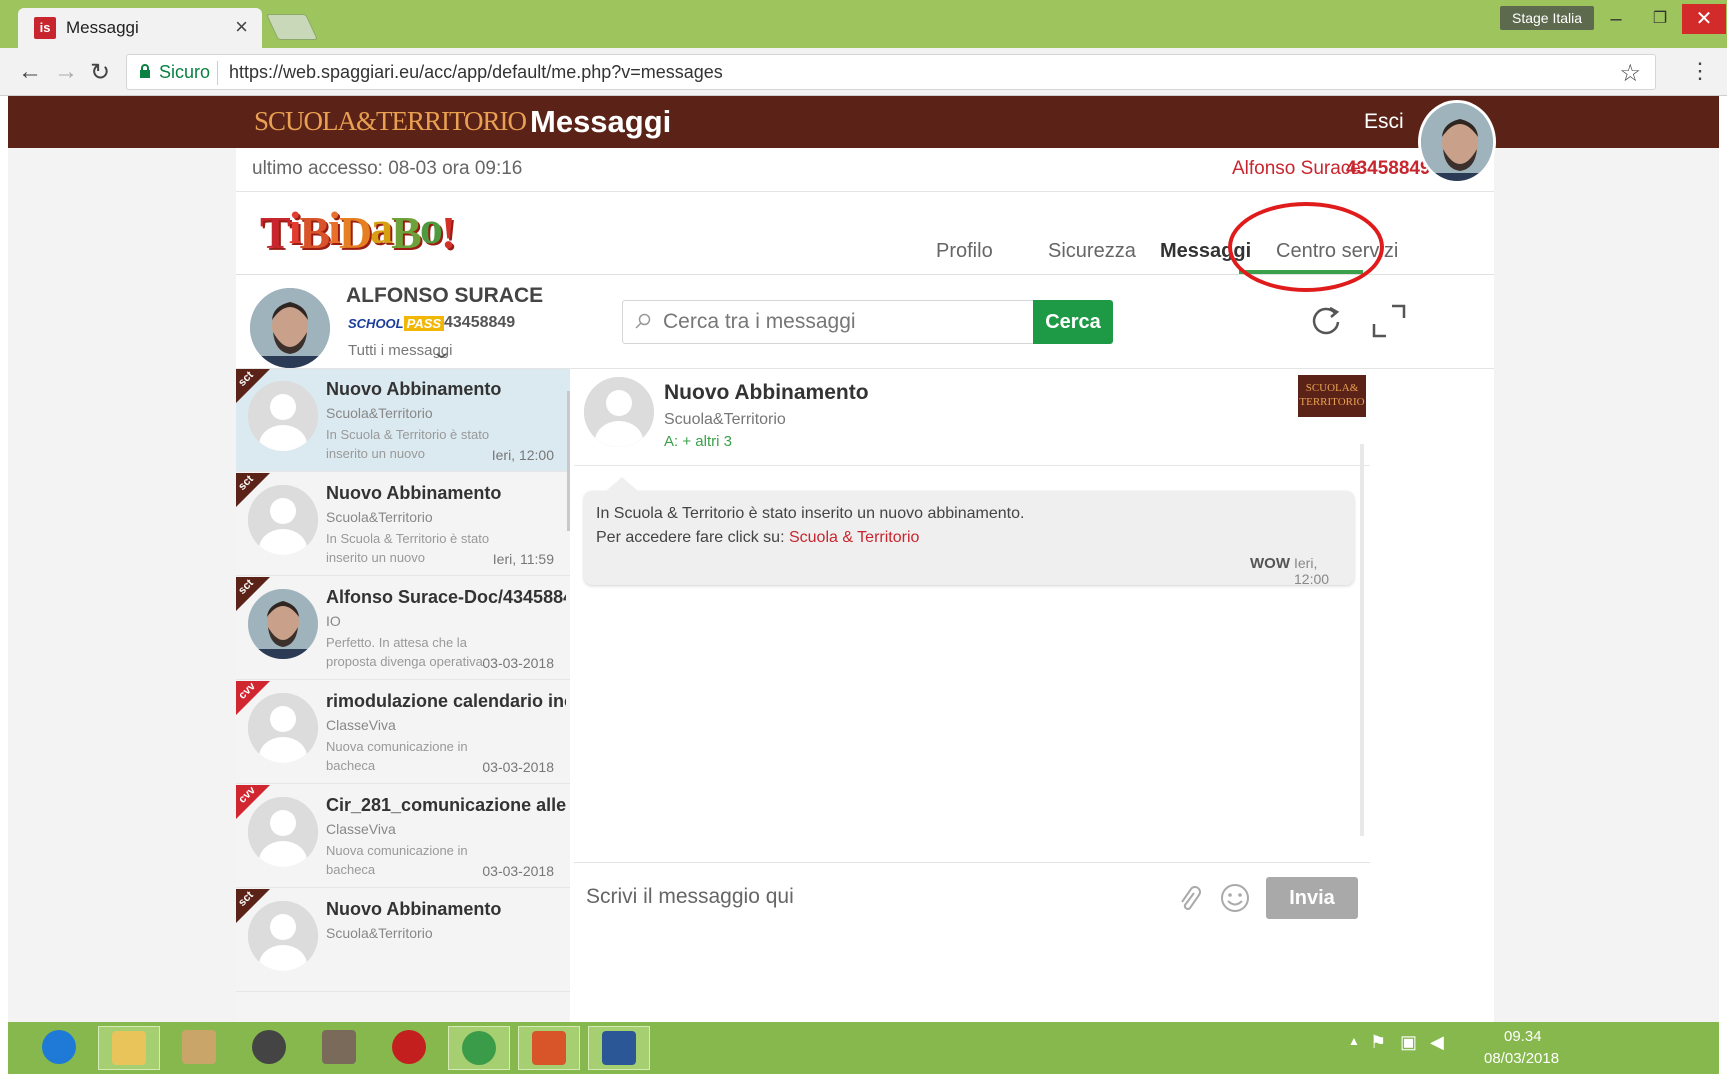 Image resolution: width=1727 pixels, height=1082 pixels. What do you see at coordinates (129, 1048) in the screenshot?
I see `taskbar-file-explorer` at bounding box center [129, 1048].